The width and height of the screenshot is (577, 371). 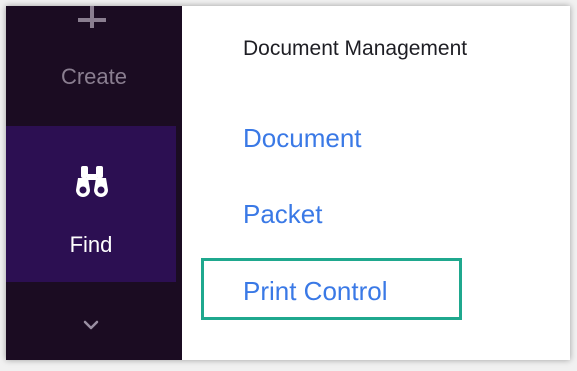 What do you see at coordinates (92, 17) in the screenshot?
I see `plus-icon` at bounding box center [92, 17].